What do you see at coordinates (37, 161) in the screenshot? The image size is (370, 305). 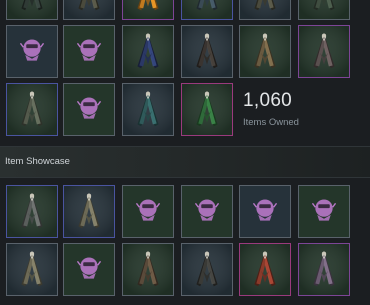 I see `item-showcase-title: Item Showcase` at bounding box center [37, 161].